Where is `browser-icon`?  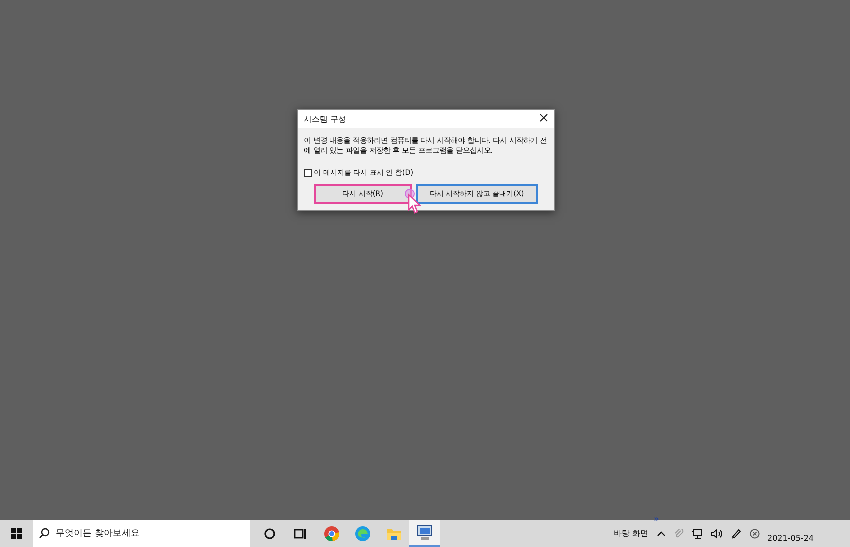 browser-icon is located at coordinates (332, 534).